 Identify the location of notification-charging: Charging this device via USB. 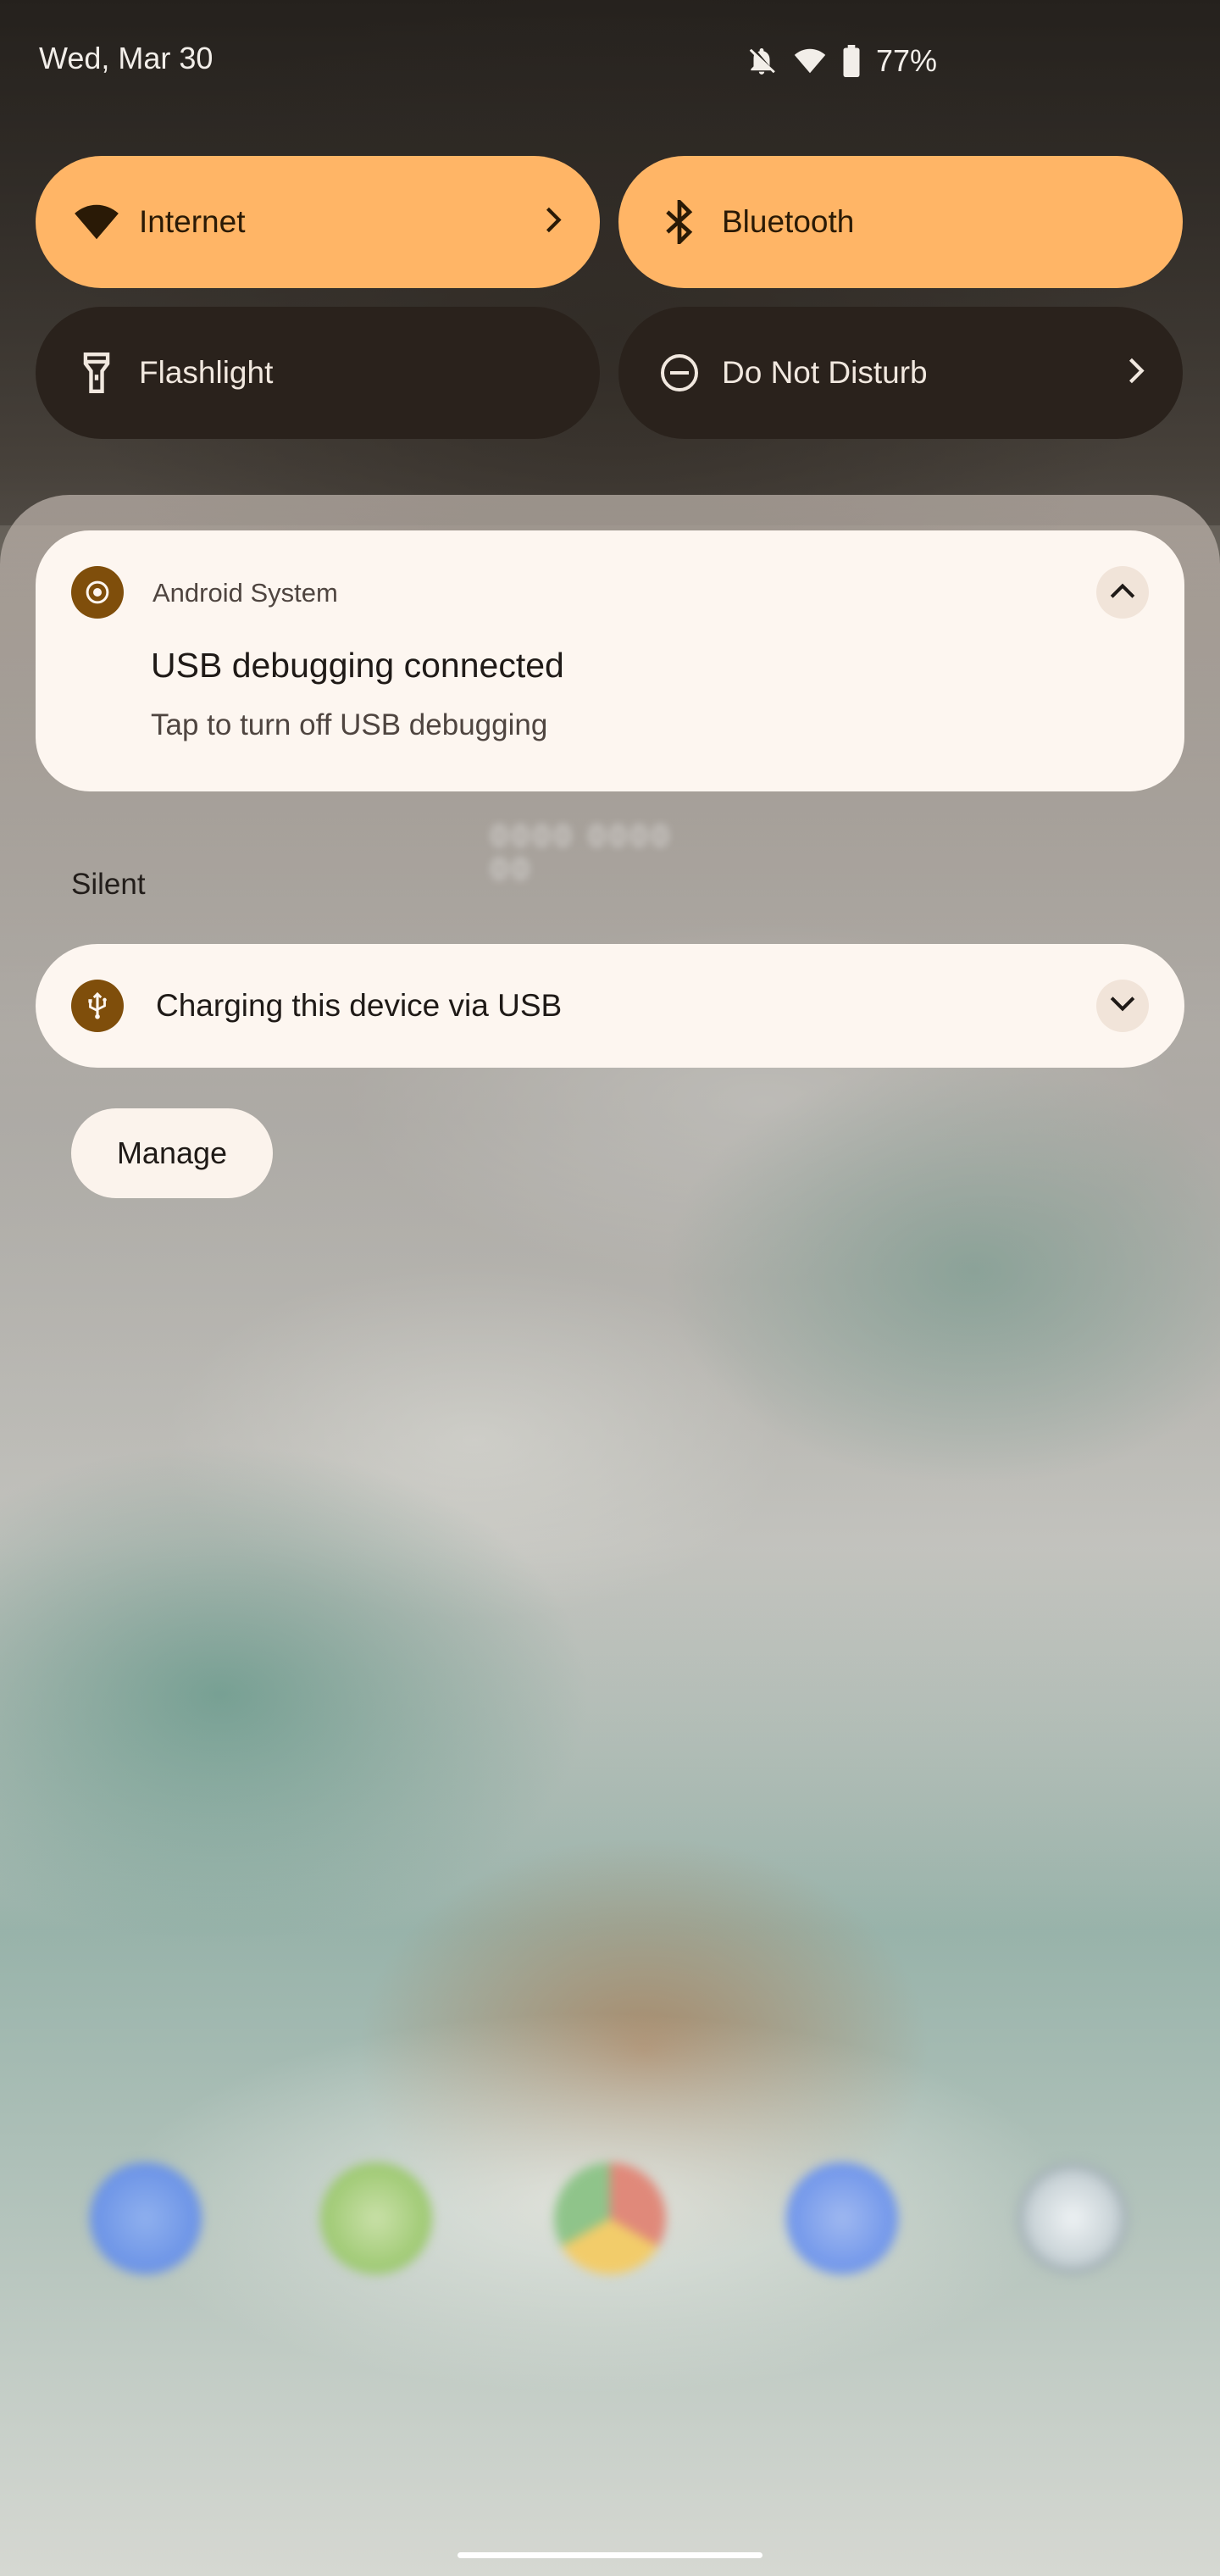
(610, 1006).